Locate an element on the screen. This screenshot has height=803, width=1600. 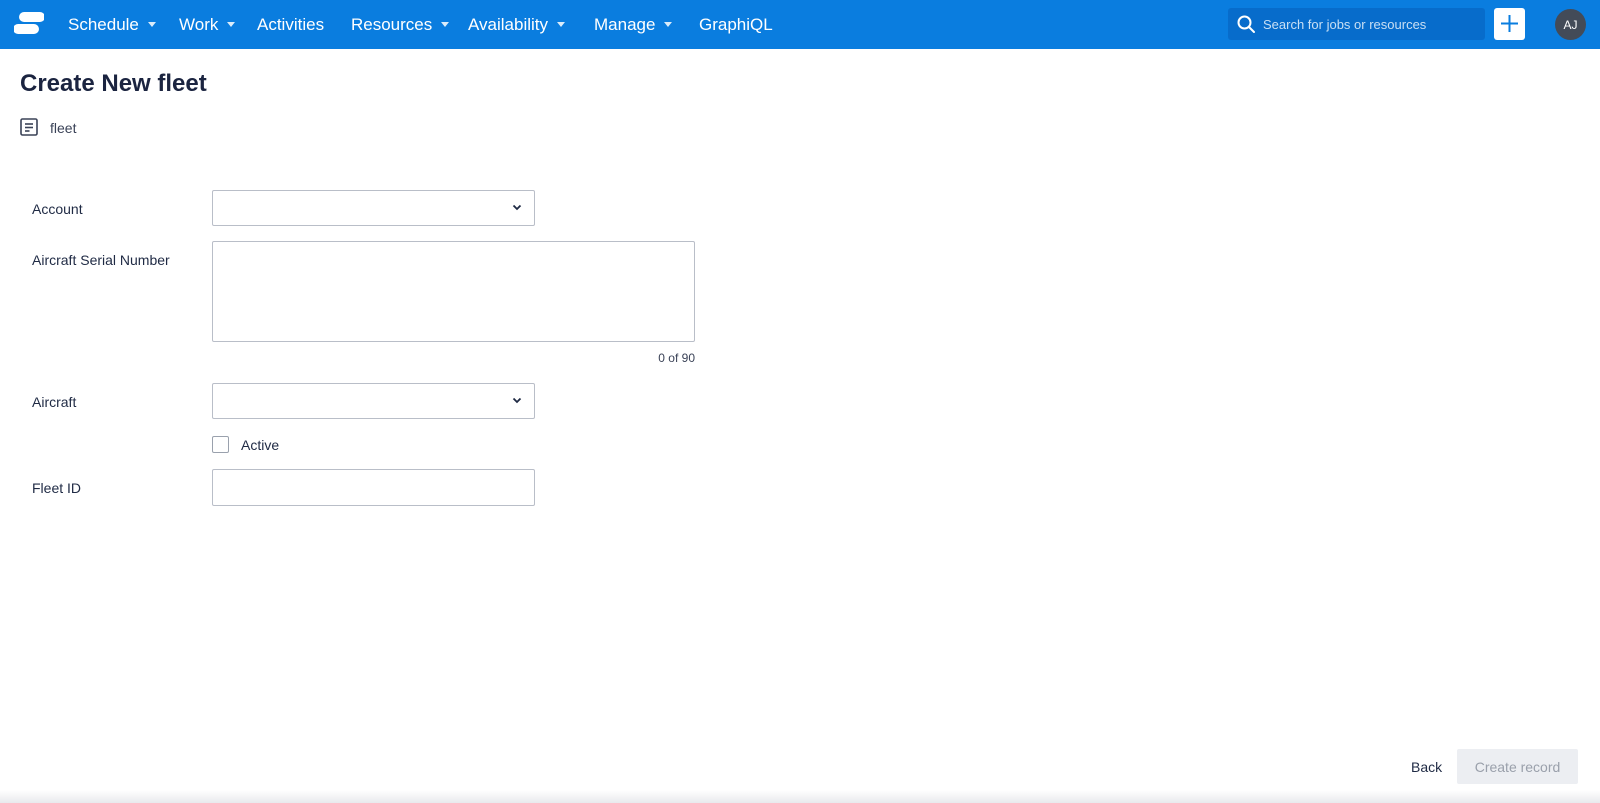
object-type-label: fleet is located at coordinates (63, 128).